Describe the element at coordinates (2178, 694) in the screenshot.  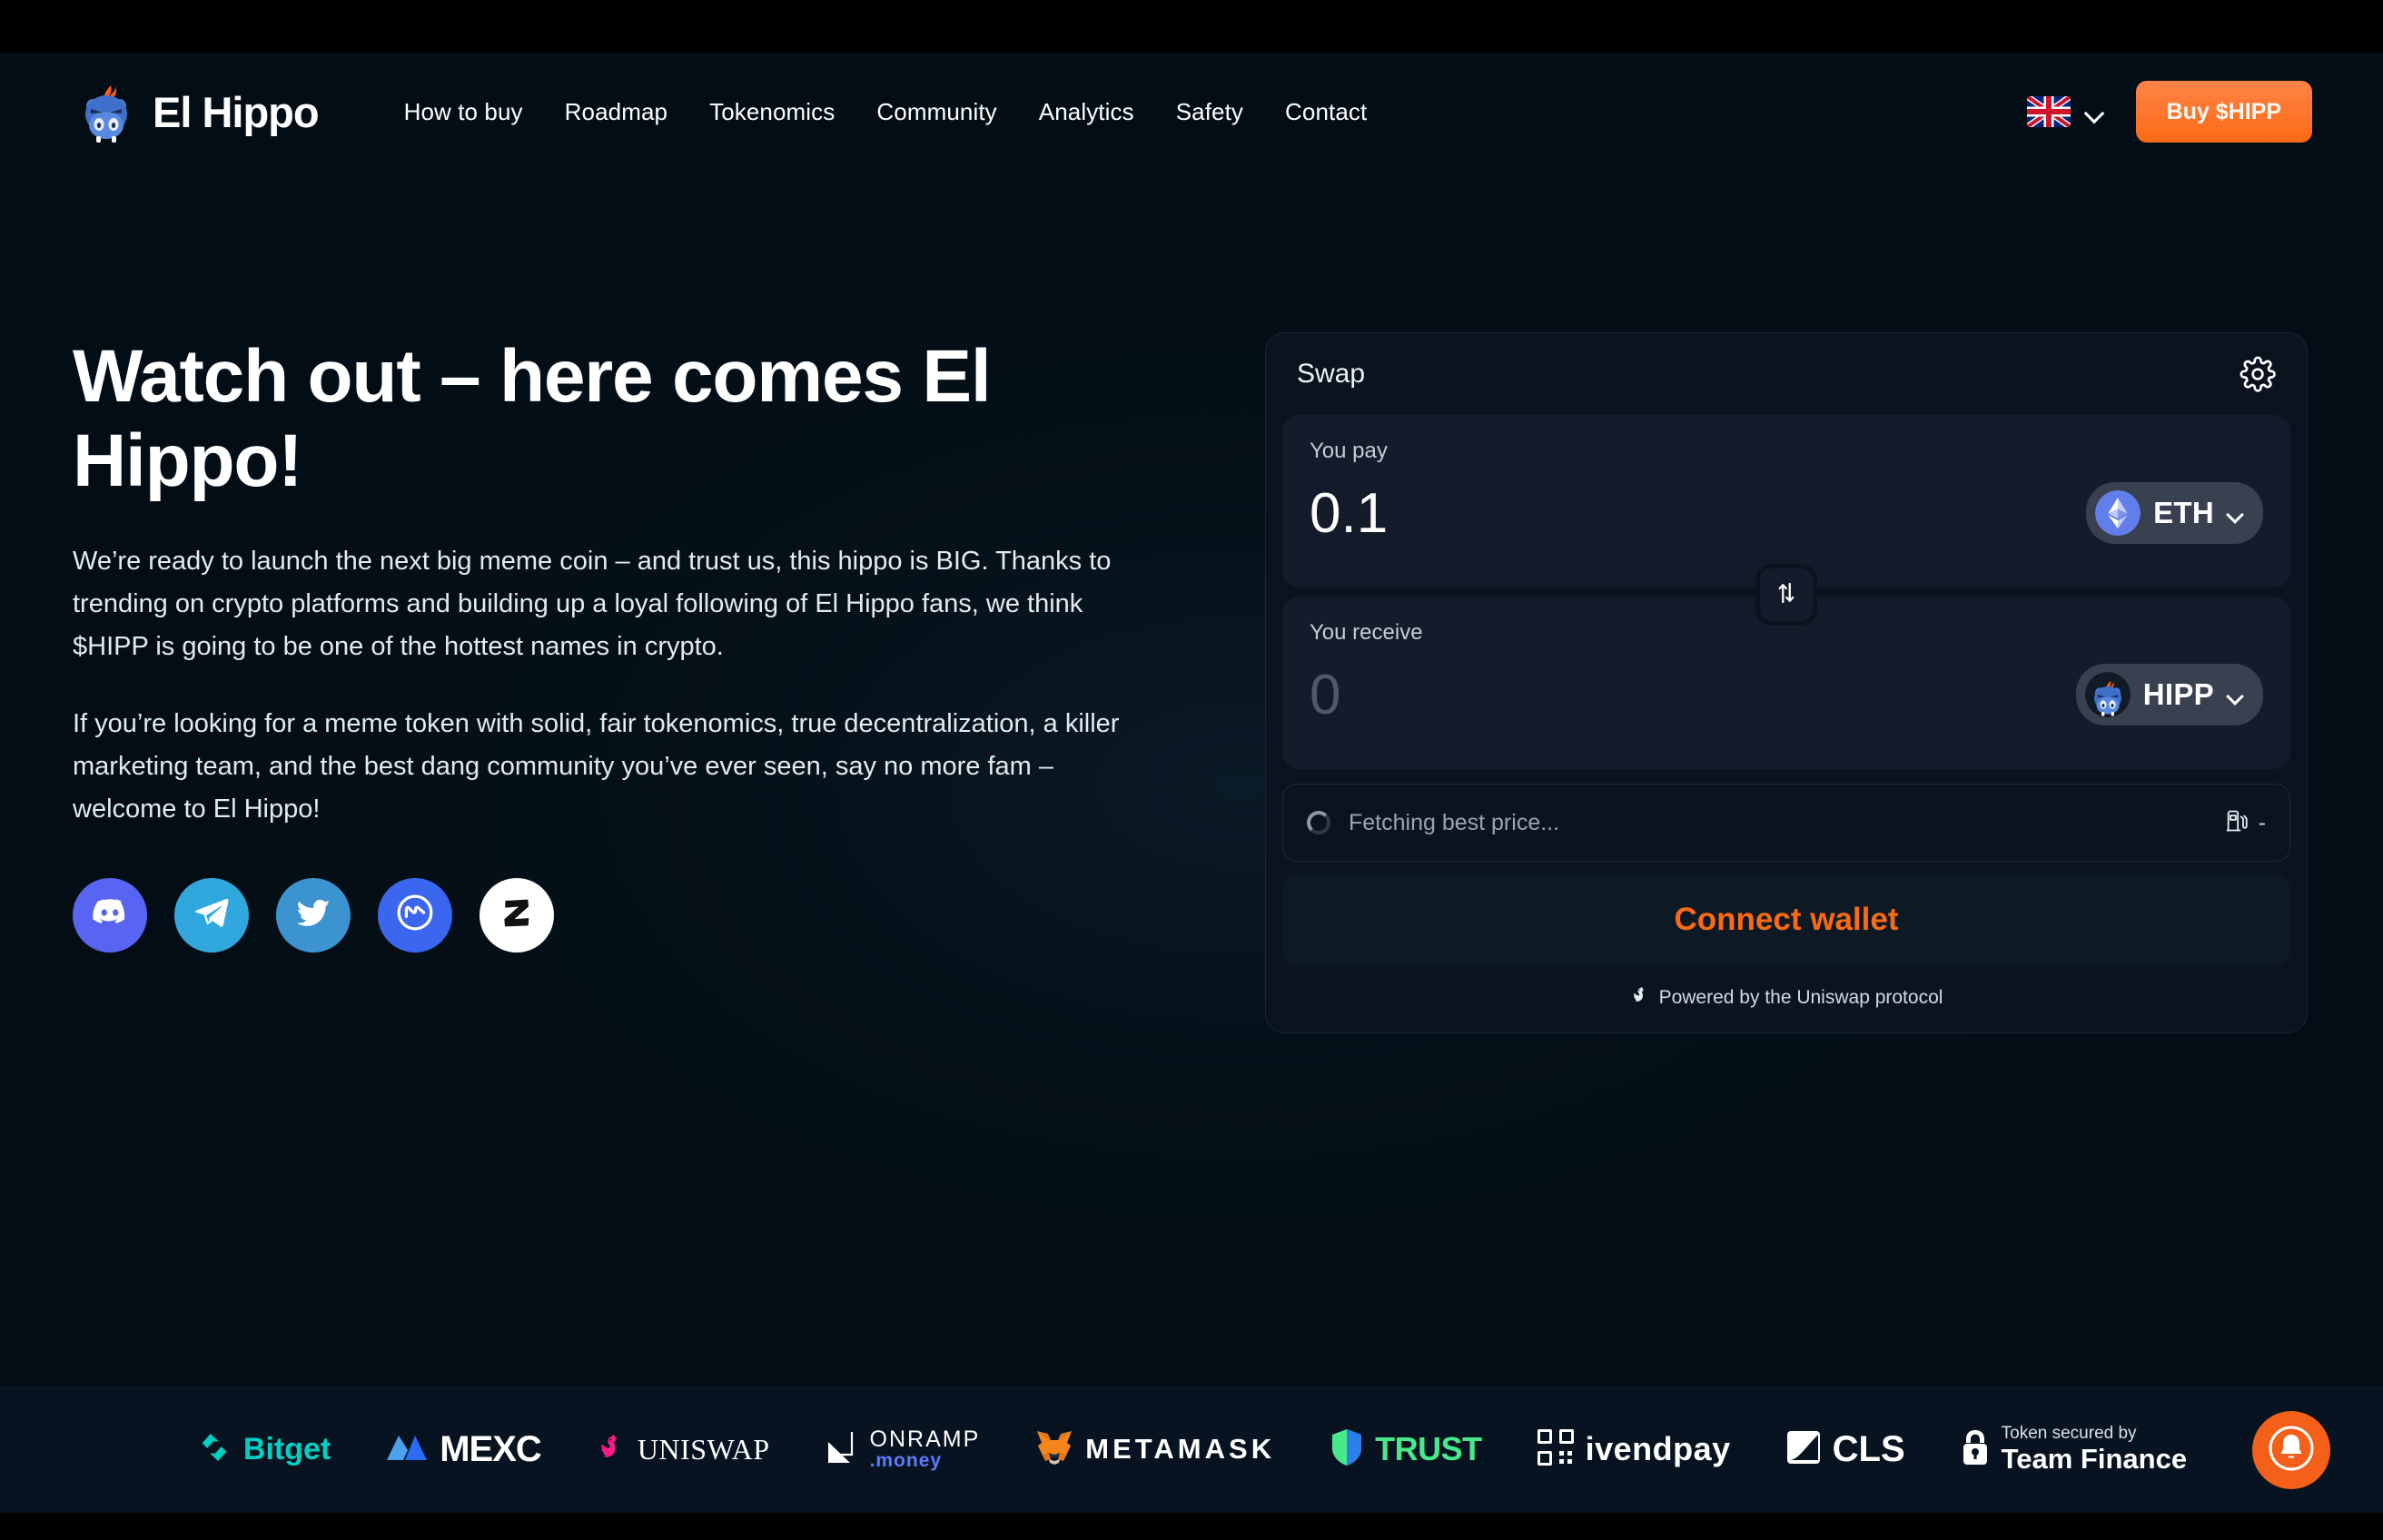
I see `receive-token-symbol: HIPP` at that location.